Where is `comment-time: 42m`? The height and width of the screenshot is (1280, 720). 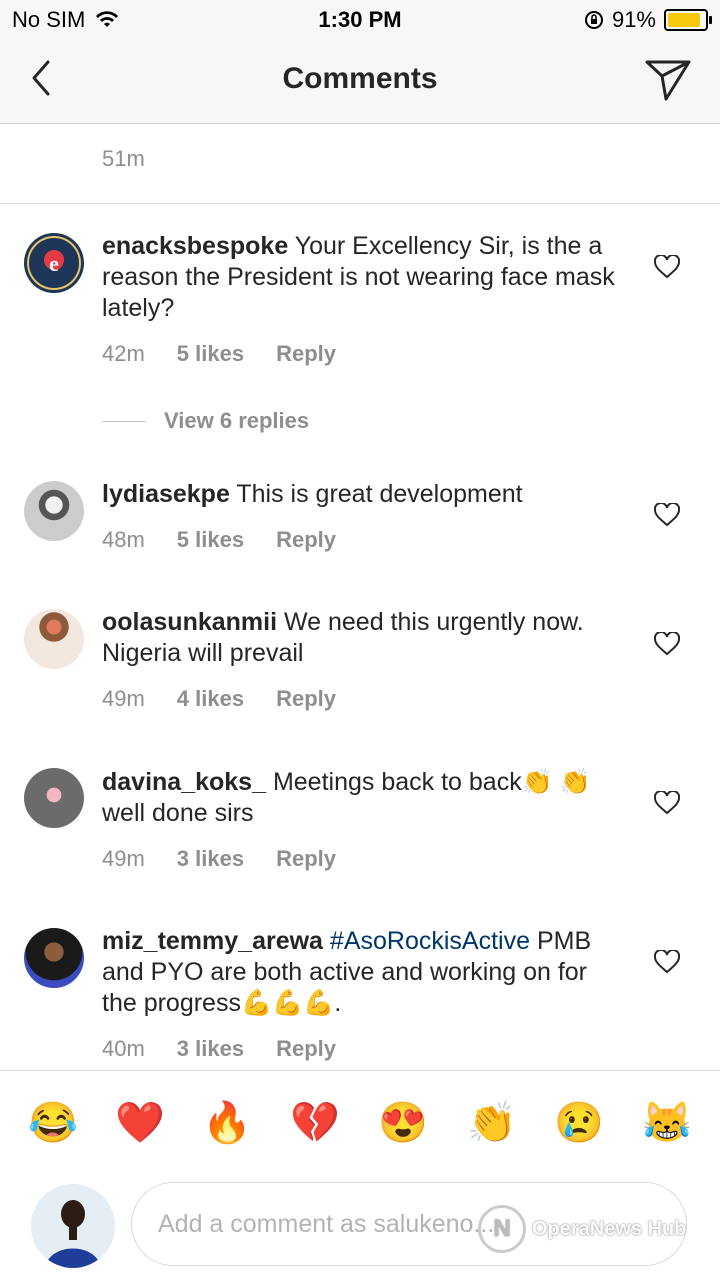 comment-time: 42m is located at coordinates (123, 353).